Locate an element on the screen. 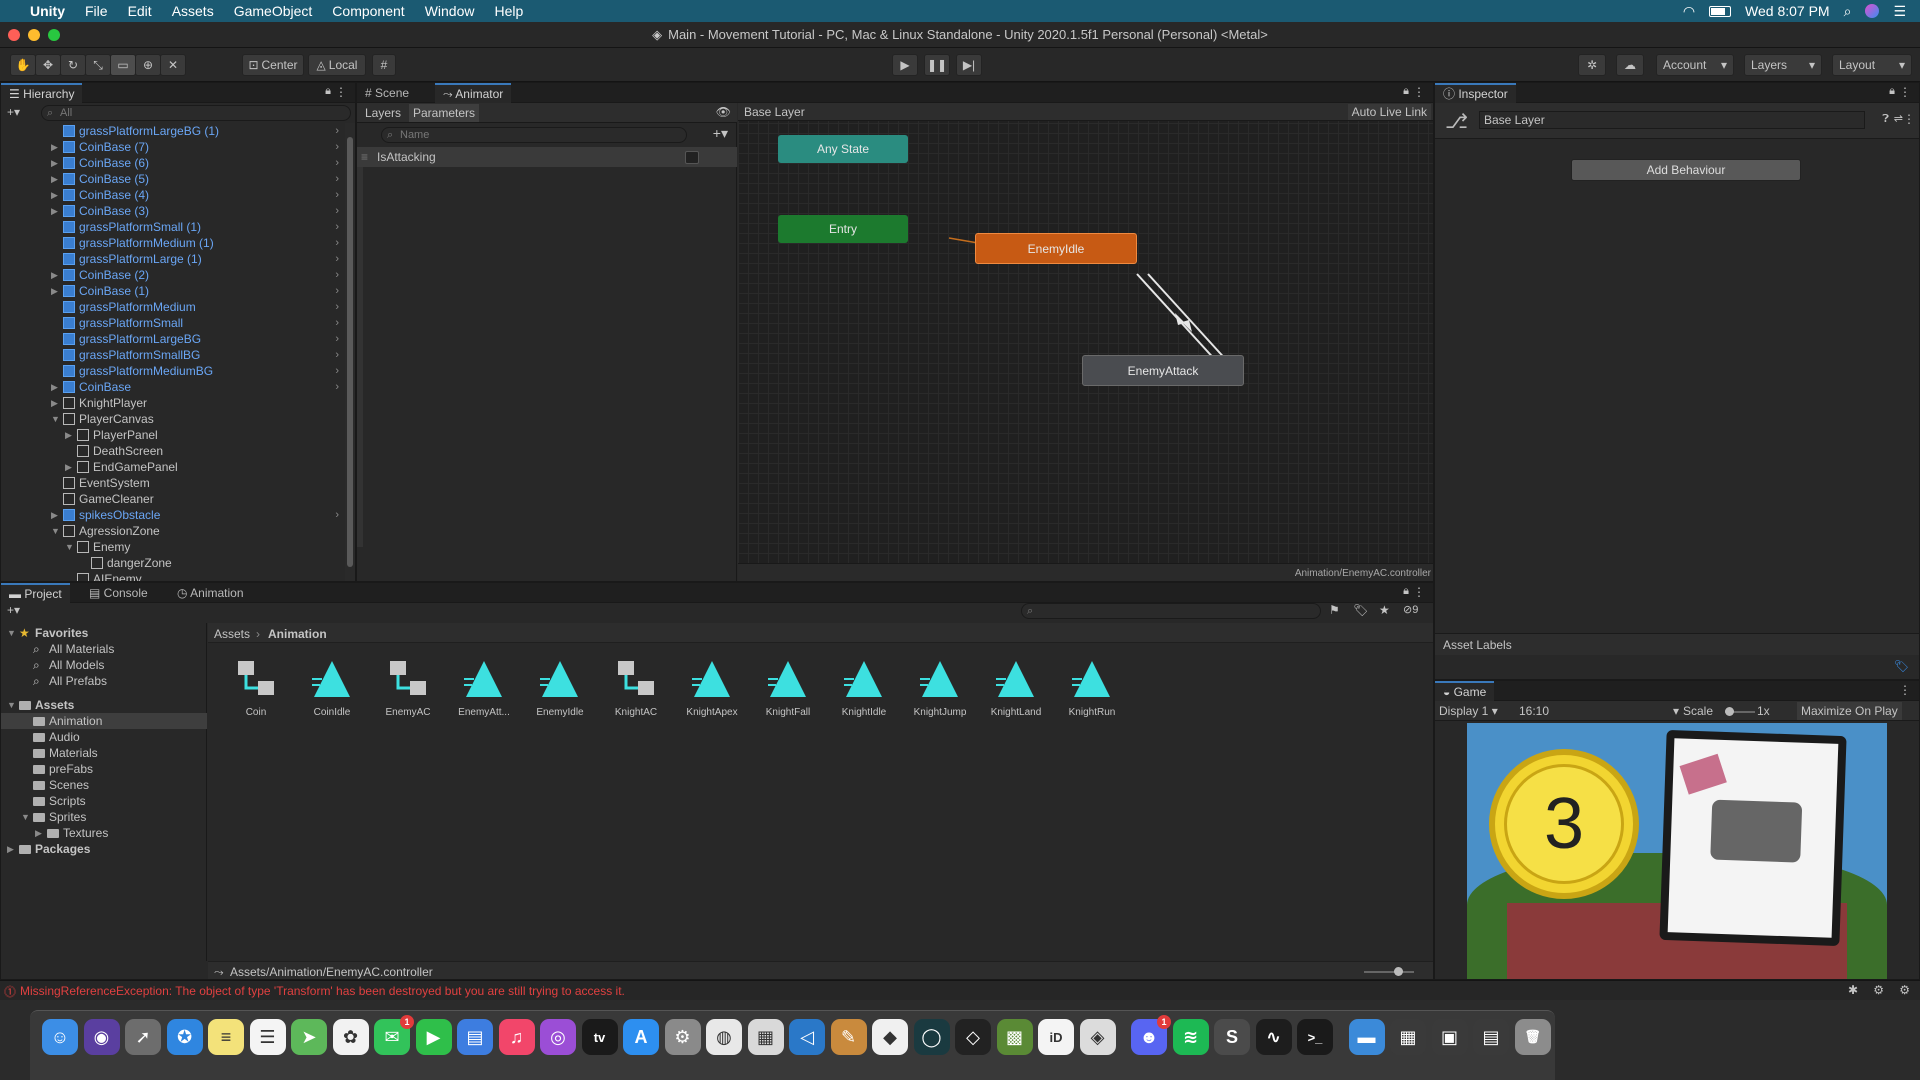 The image size is (1920, 1080). hierarchy-row: ▶ CoinBase (5) › is located at coordinates (173, 179).